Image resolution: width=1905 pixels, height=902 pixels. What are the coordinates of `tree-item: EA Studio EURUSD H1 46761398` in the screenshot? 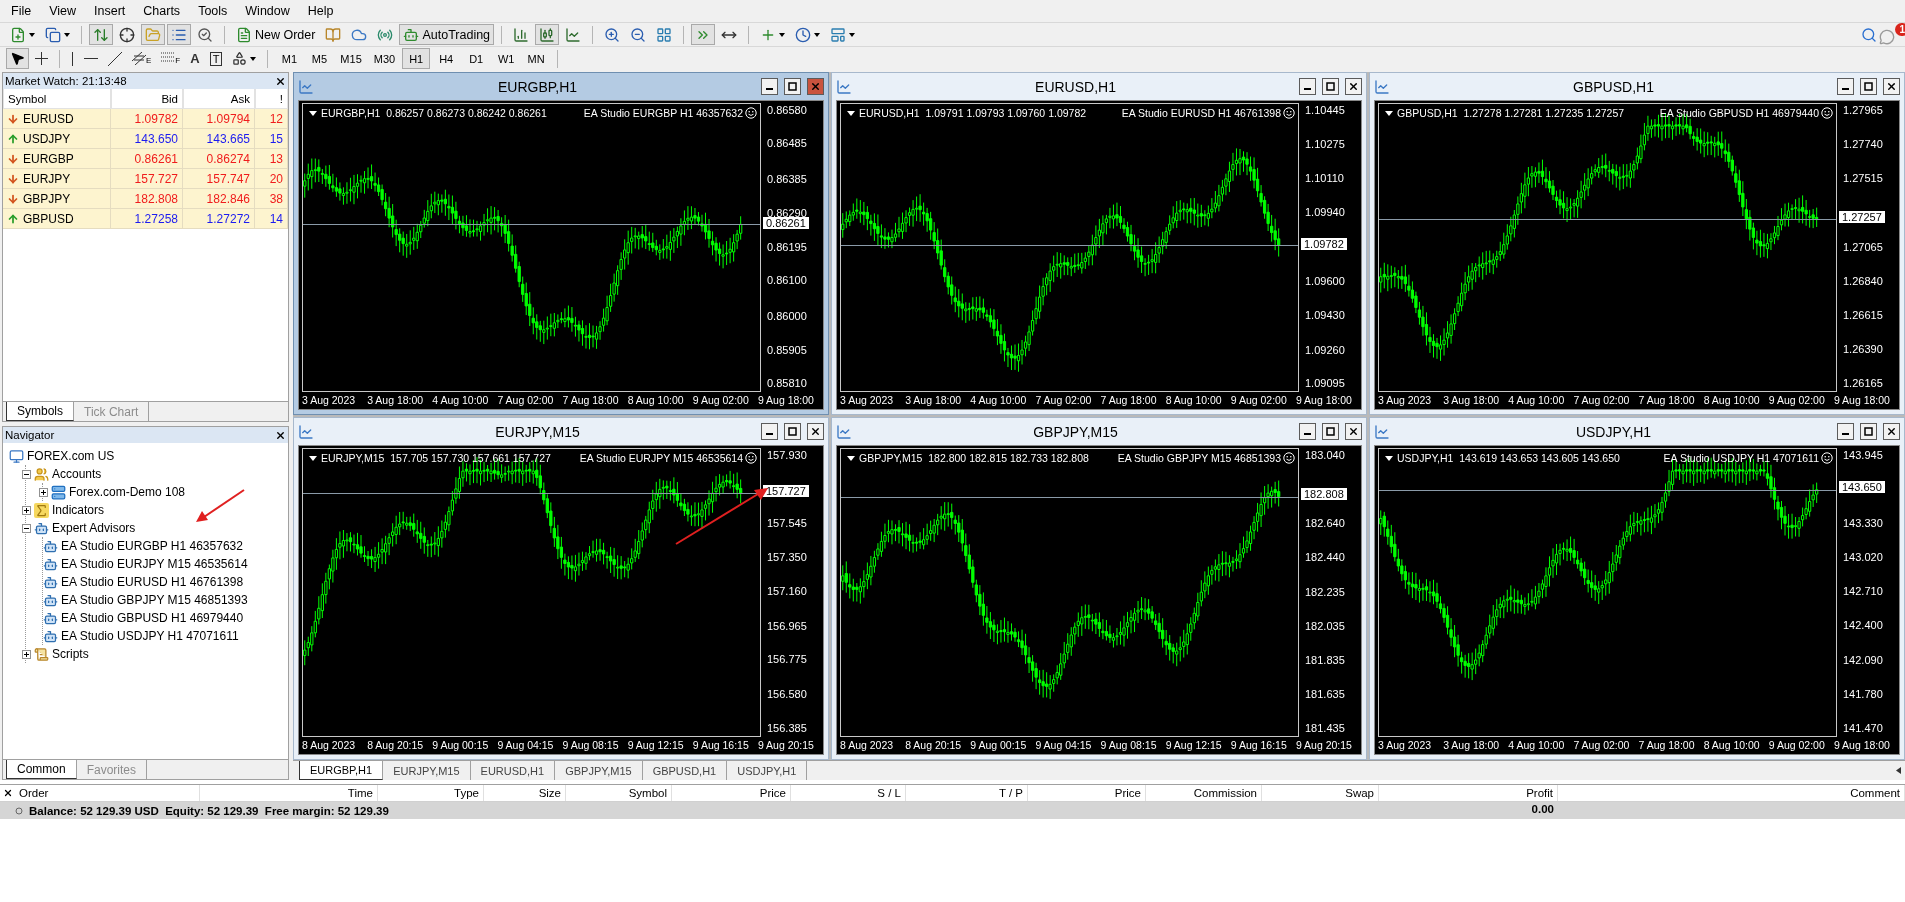 It's located at (152, 582).